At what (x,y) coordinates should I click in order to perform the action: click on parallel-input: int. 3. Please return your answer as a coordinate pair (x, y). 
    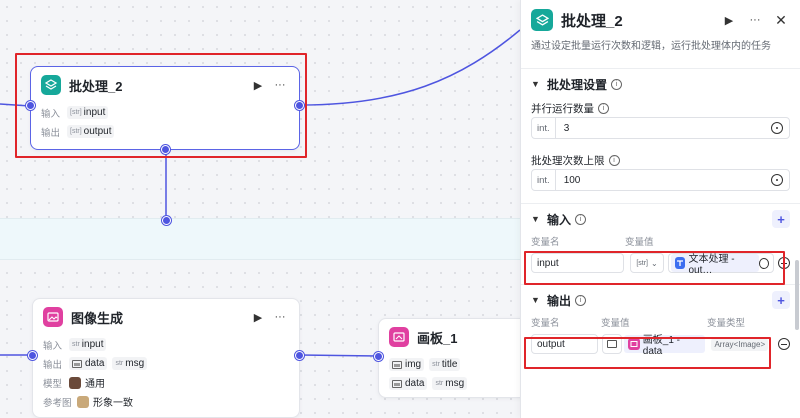
    Looking at the image, I should click on (660, 128).